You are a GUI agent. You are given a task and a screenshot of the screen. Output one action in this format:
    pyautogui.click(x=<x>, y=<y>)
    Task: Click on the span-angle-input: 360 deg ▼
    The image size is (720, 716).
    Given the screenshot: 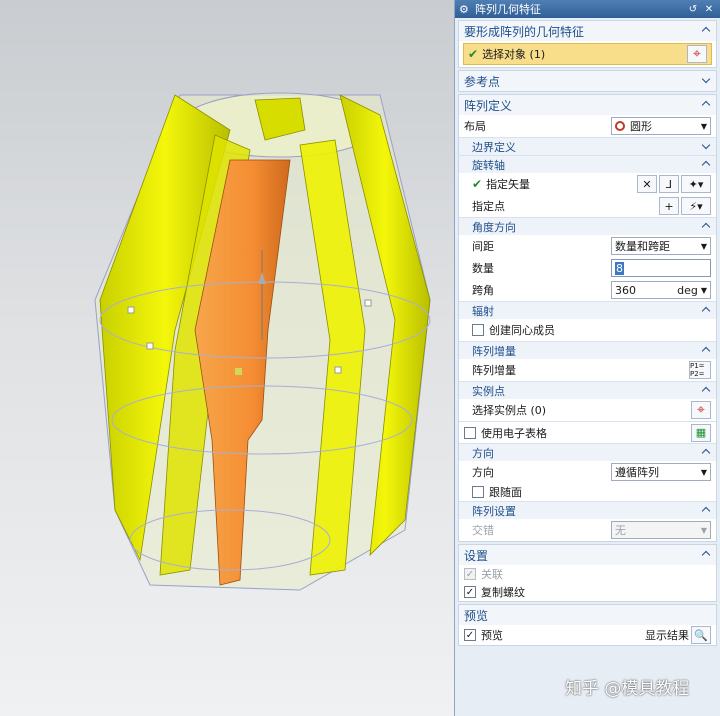 What is the action you would take?
    pyautogui.click(x=661, y=290)
    